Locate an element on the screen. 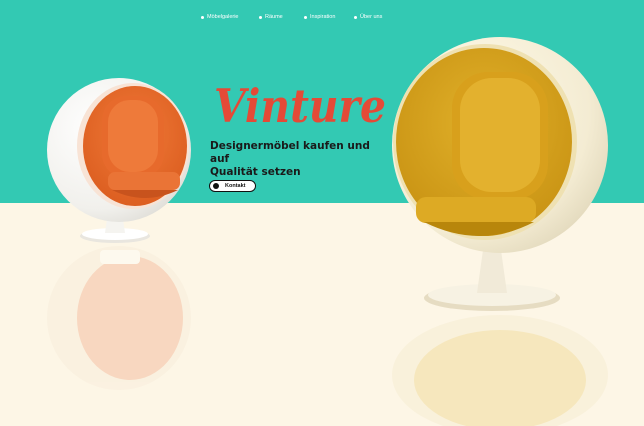  top-navigation: Möbelgalerie Räume Inspiration Über uns is located at coordinates (322, 17).